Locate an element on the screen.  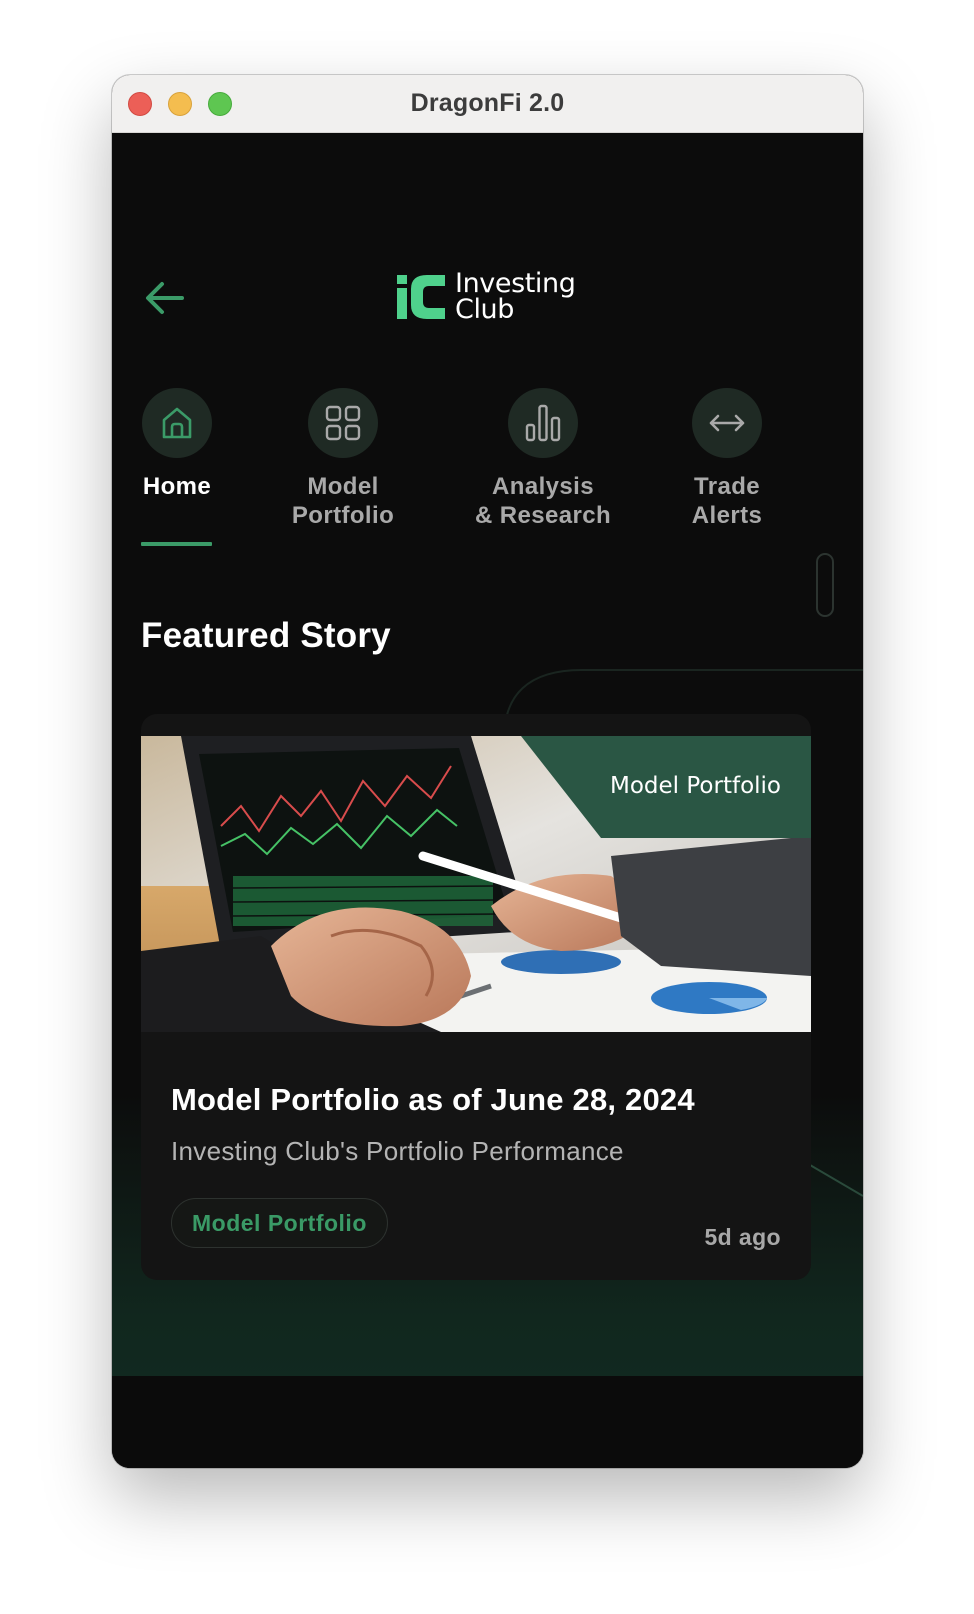
logo-line-2: Club is located at coordinates (485, 309).